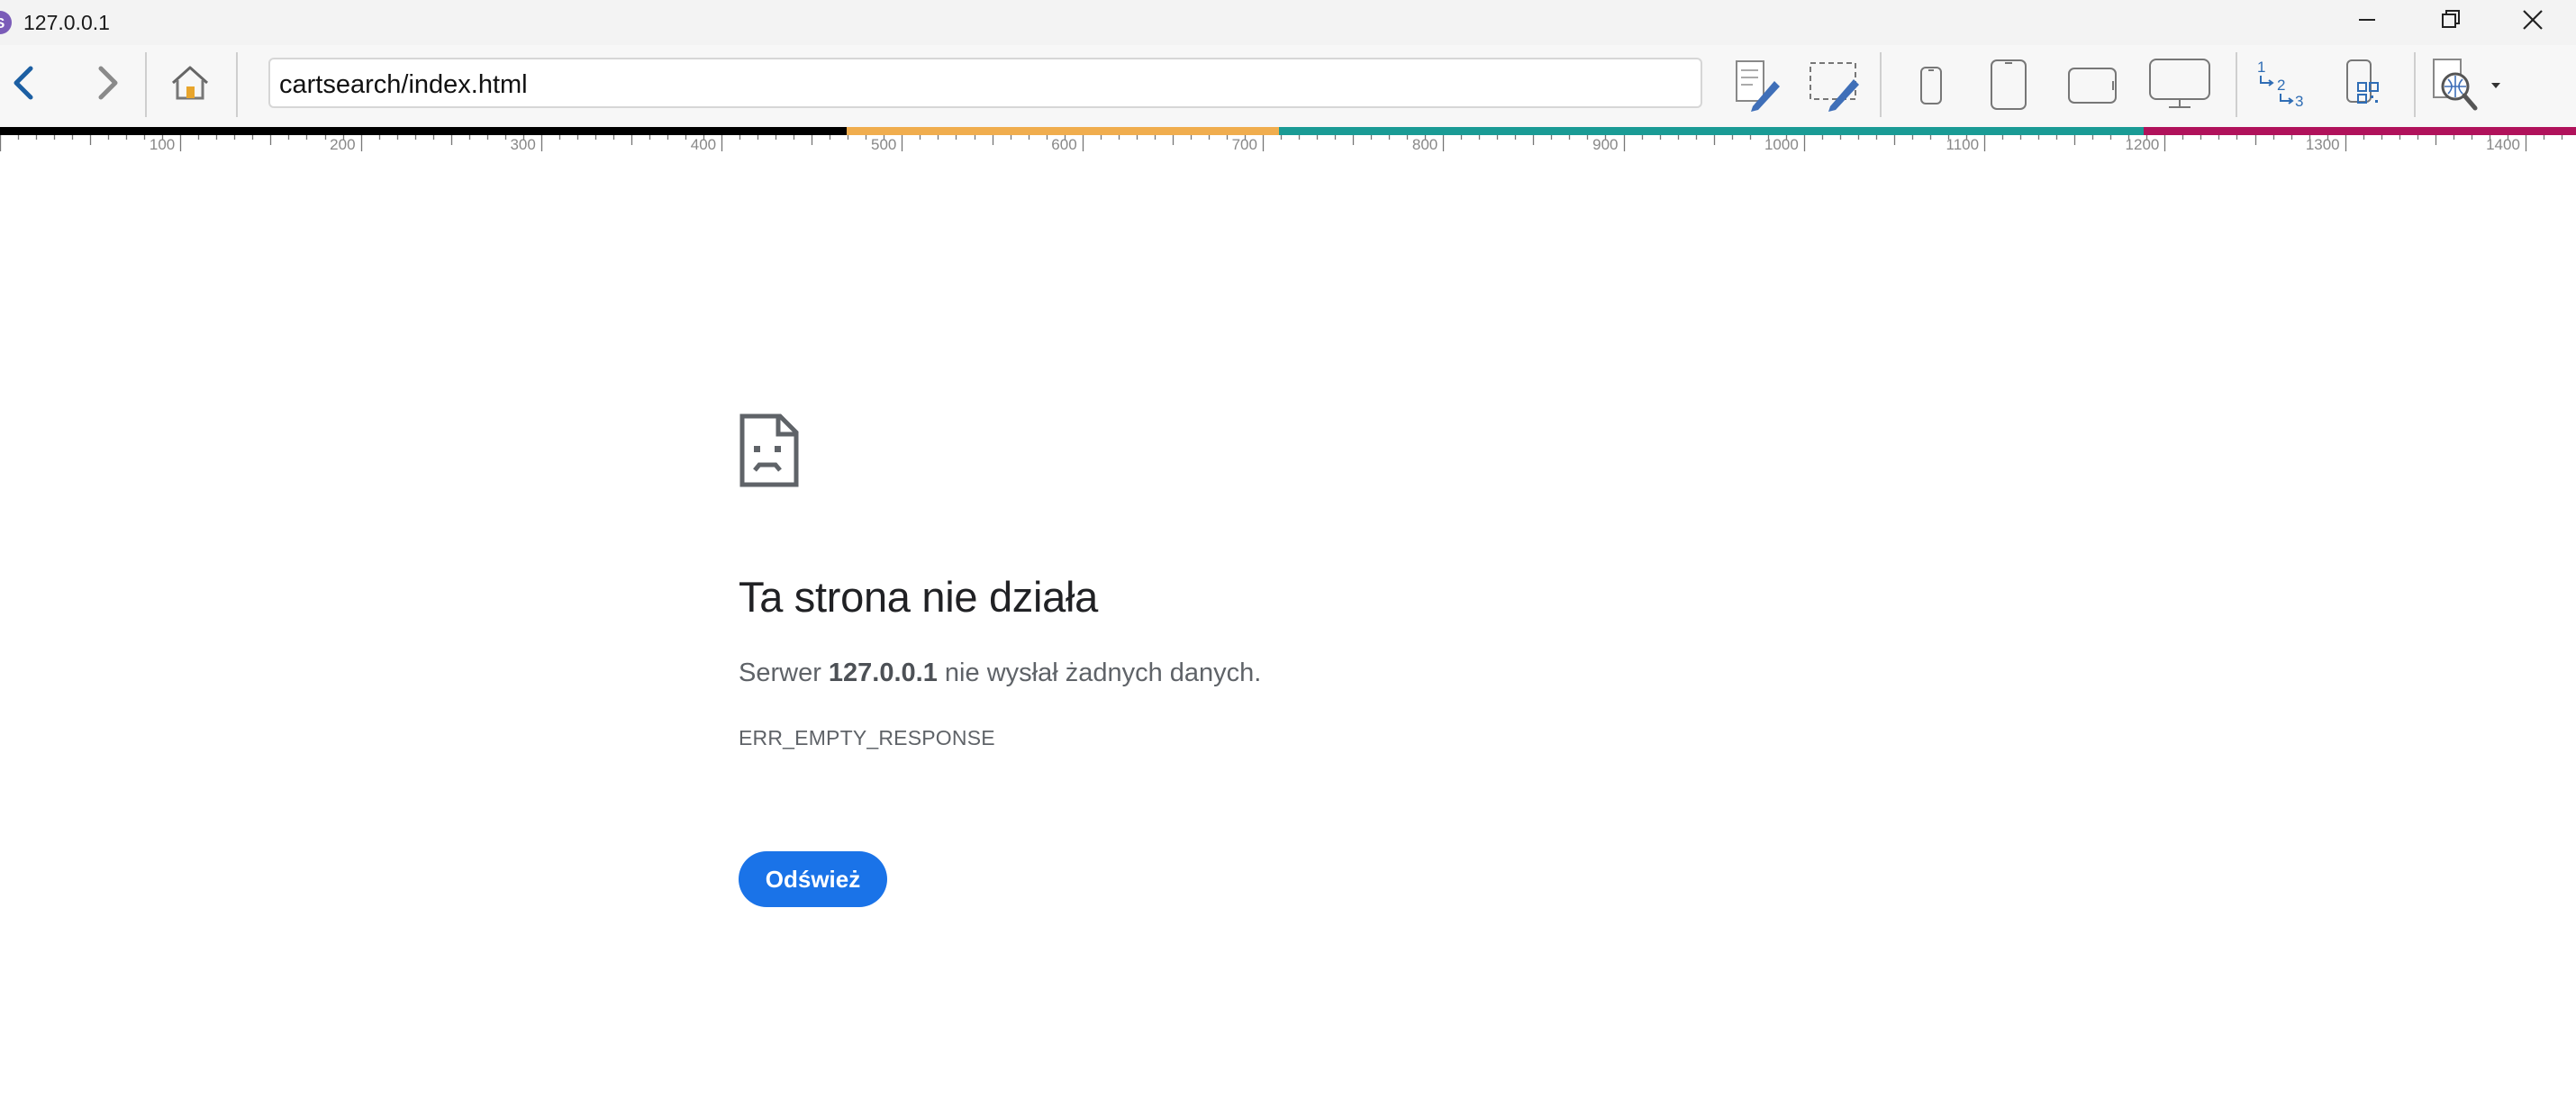  What do you see at coordinates (2503, 144) in the screenshot?
I see `ruler-label: 1400` at bounding box center [2503, 144].